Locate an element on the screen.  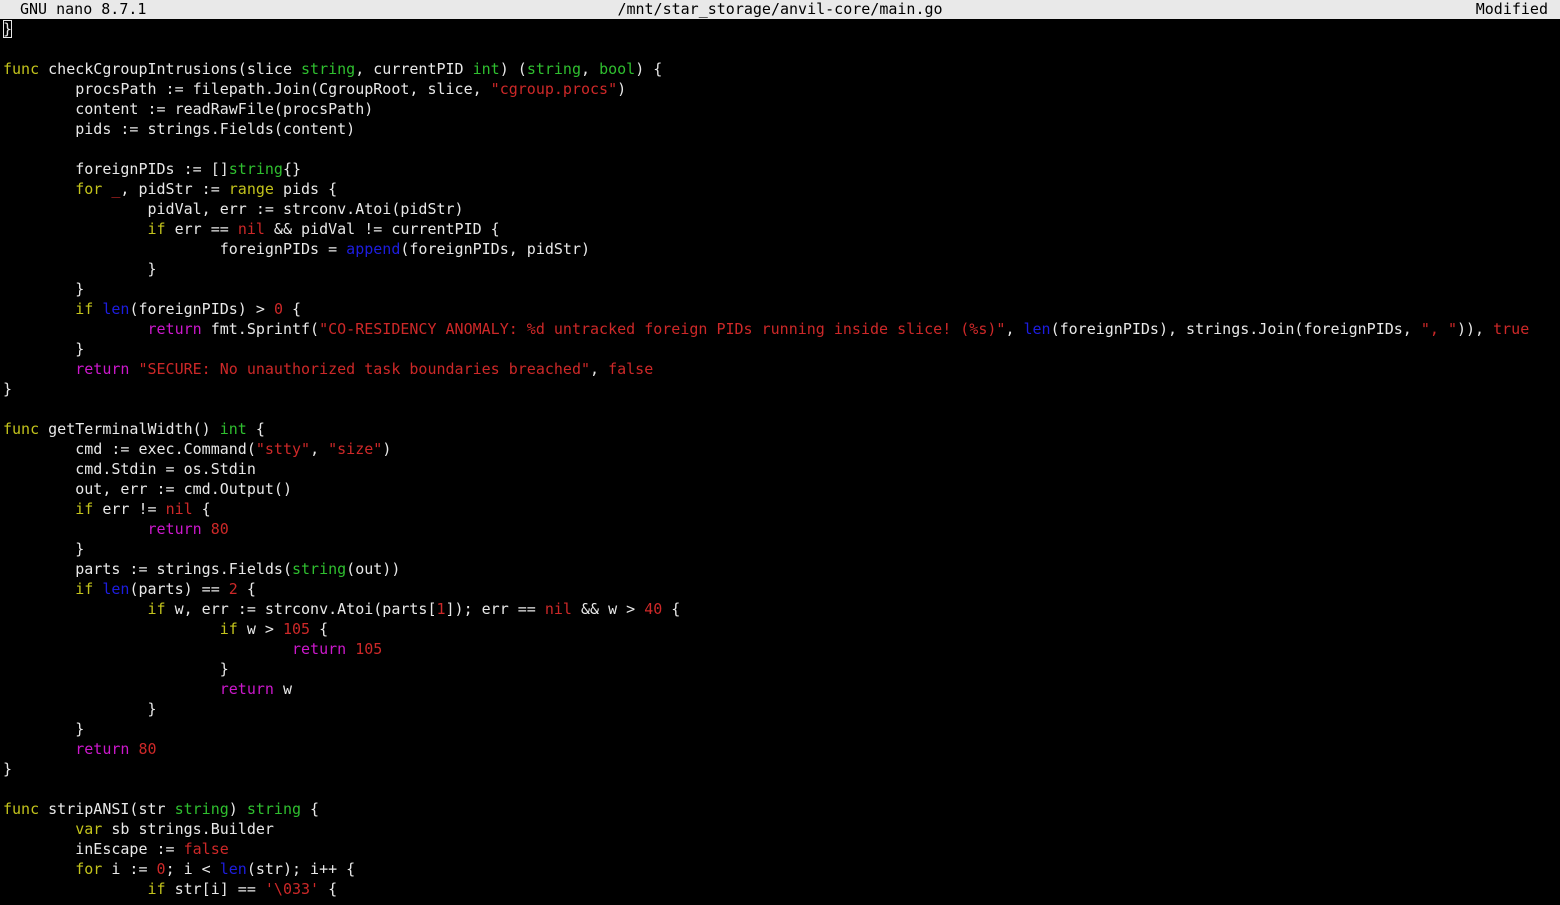
code-token: && w > is located at coordinates (608, 609).